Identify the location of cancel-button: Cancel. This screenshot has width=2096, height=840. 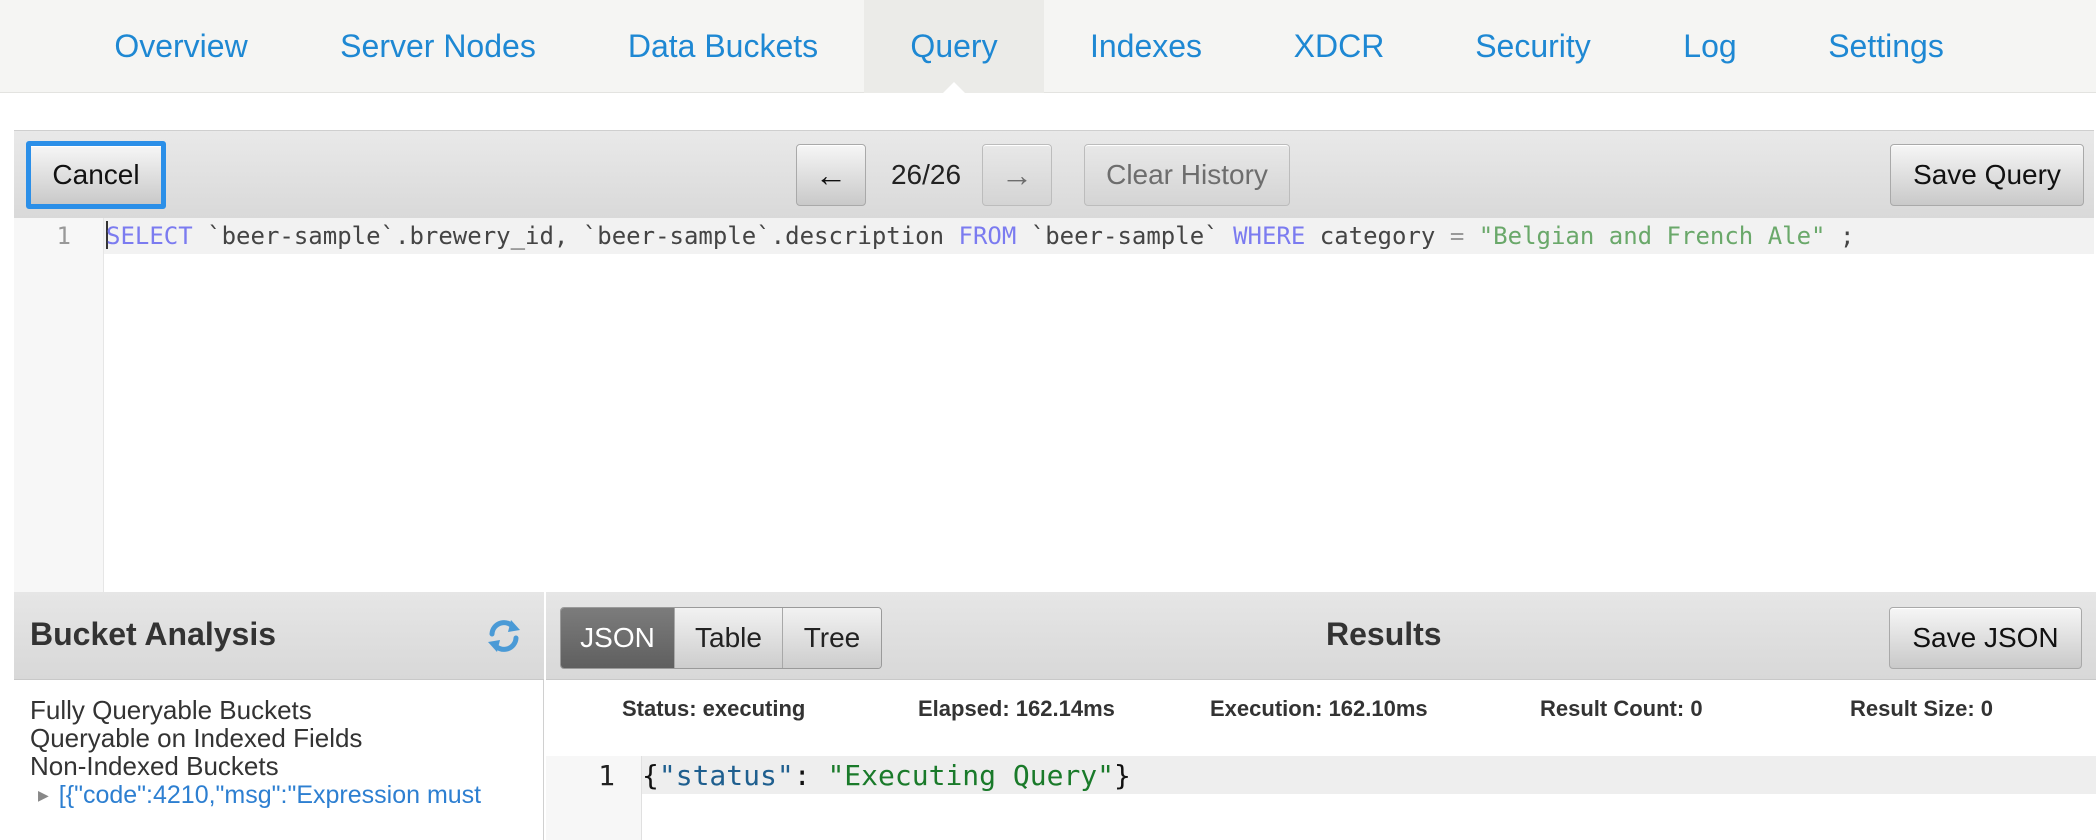
(96, 175).